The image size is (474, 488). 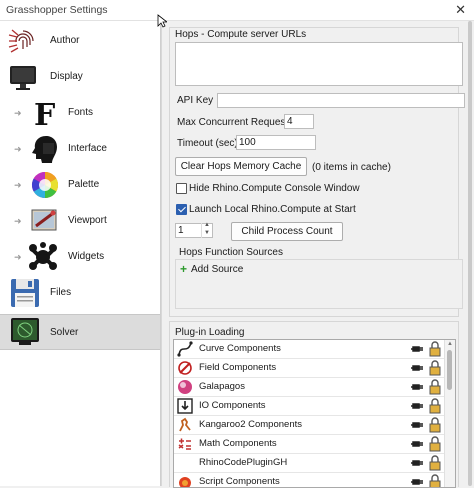 I want to click on launch-local-label: Launch Local Rhino.Compute at Start, so click(x=272, y=209).